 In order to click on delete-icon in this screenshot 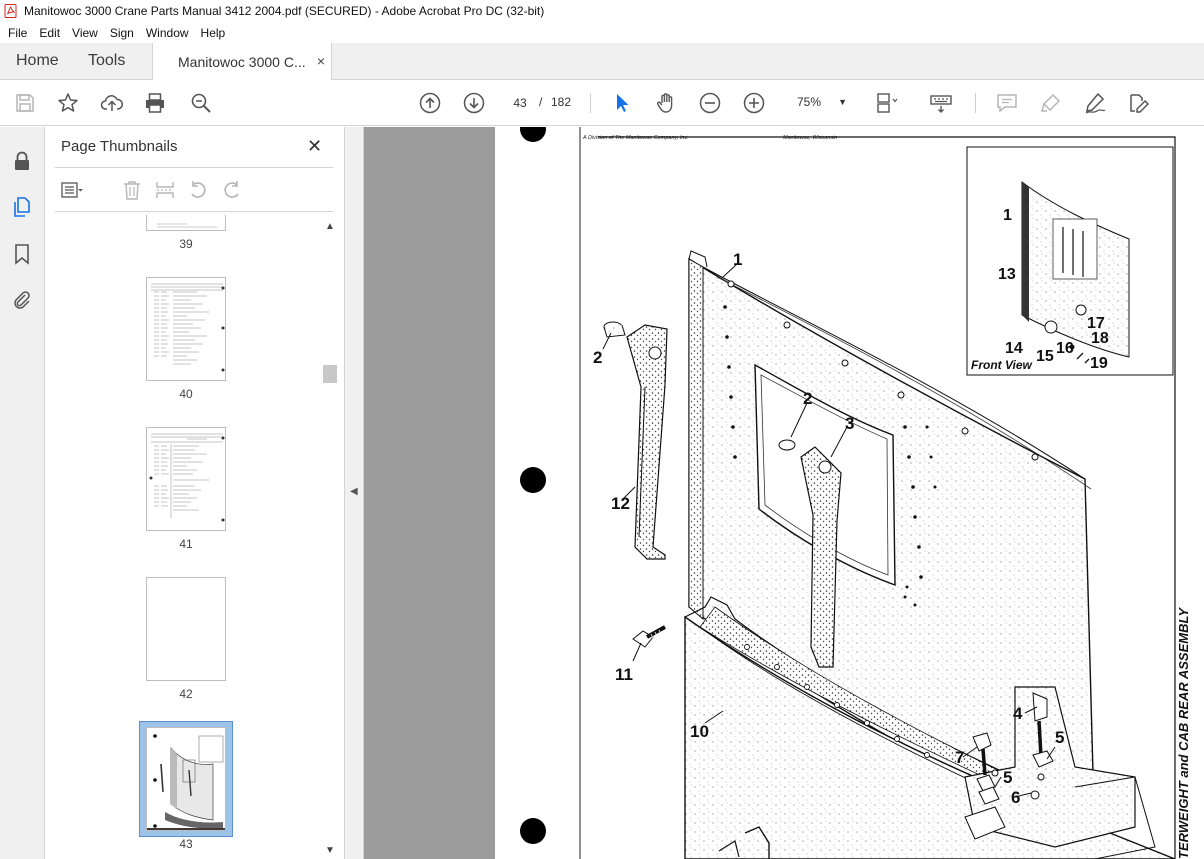, I will do `click(132, 190)`.